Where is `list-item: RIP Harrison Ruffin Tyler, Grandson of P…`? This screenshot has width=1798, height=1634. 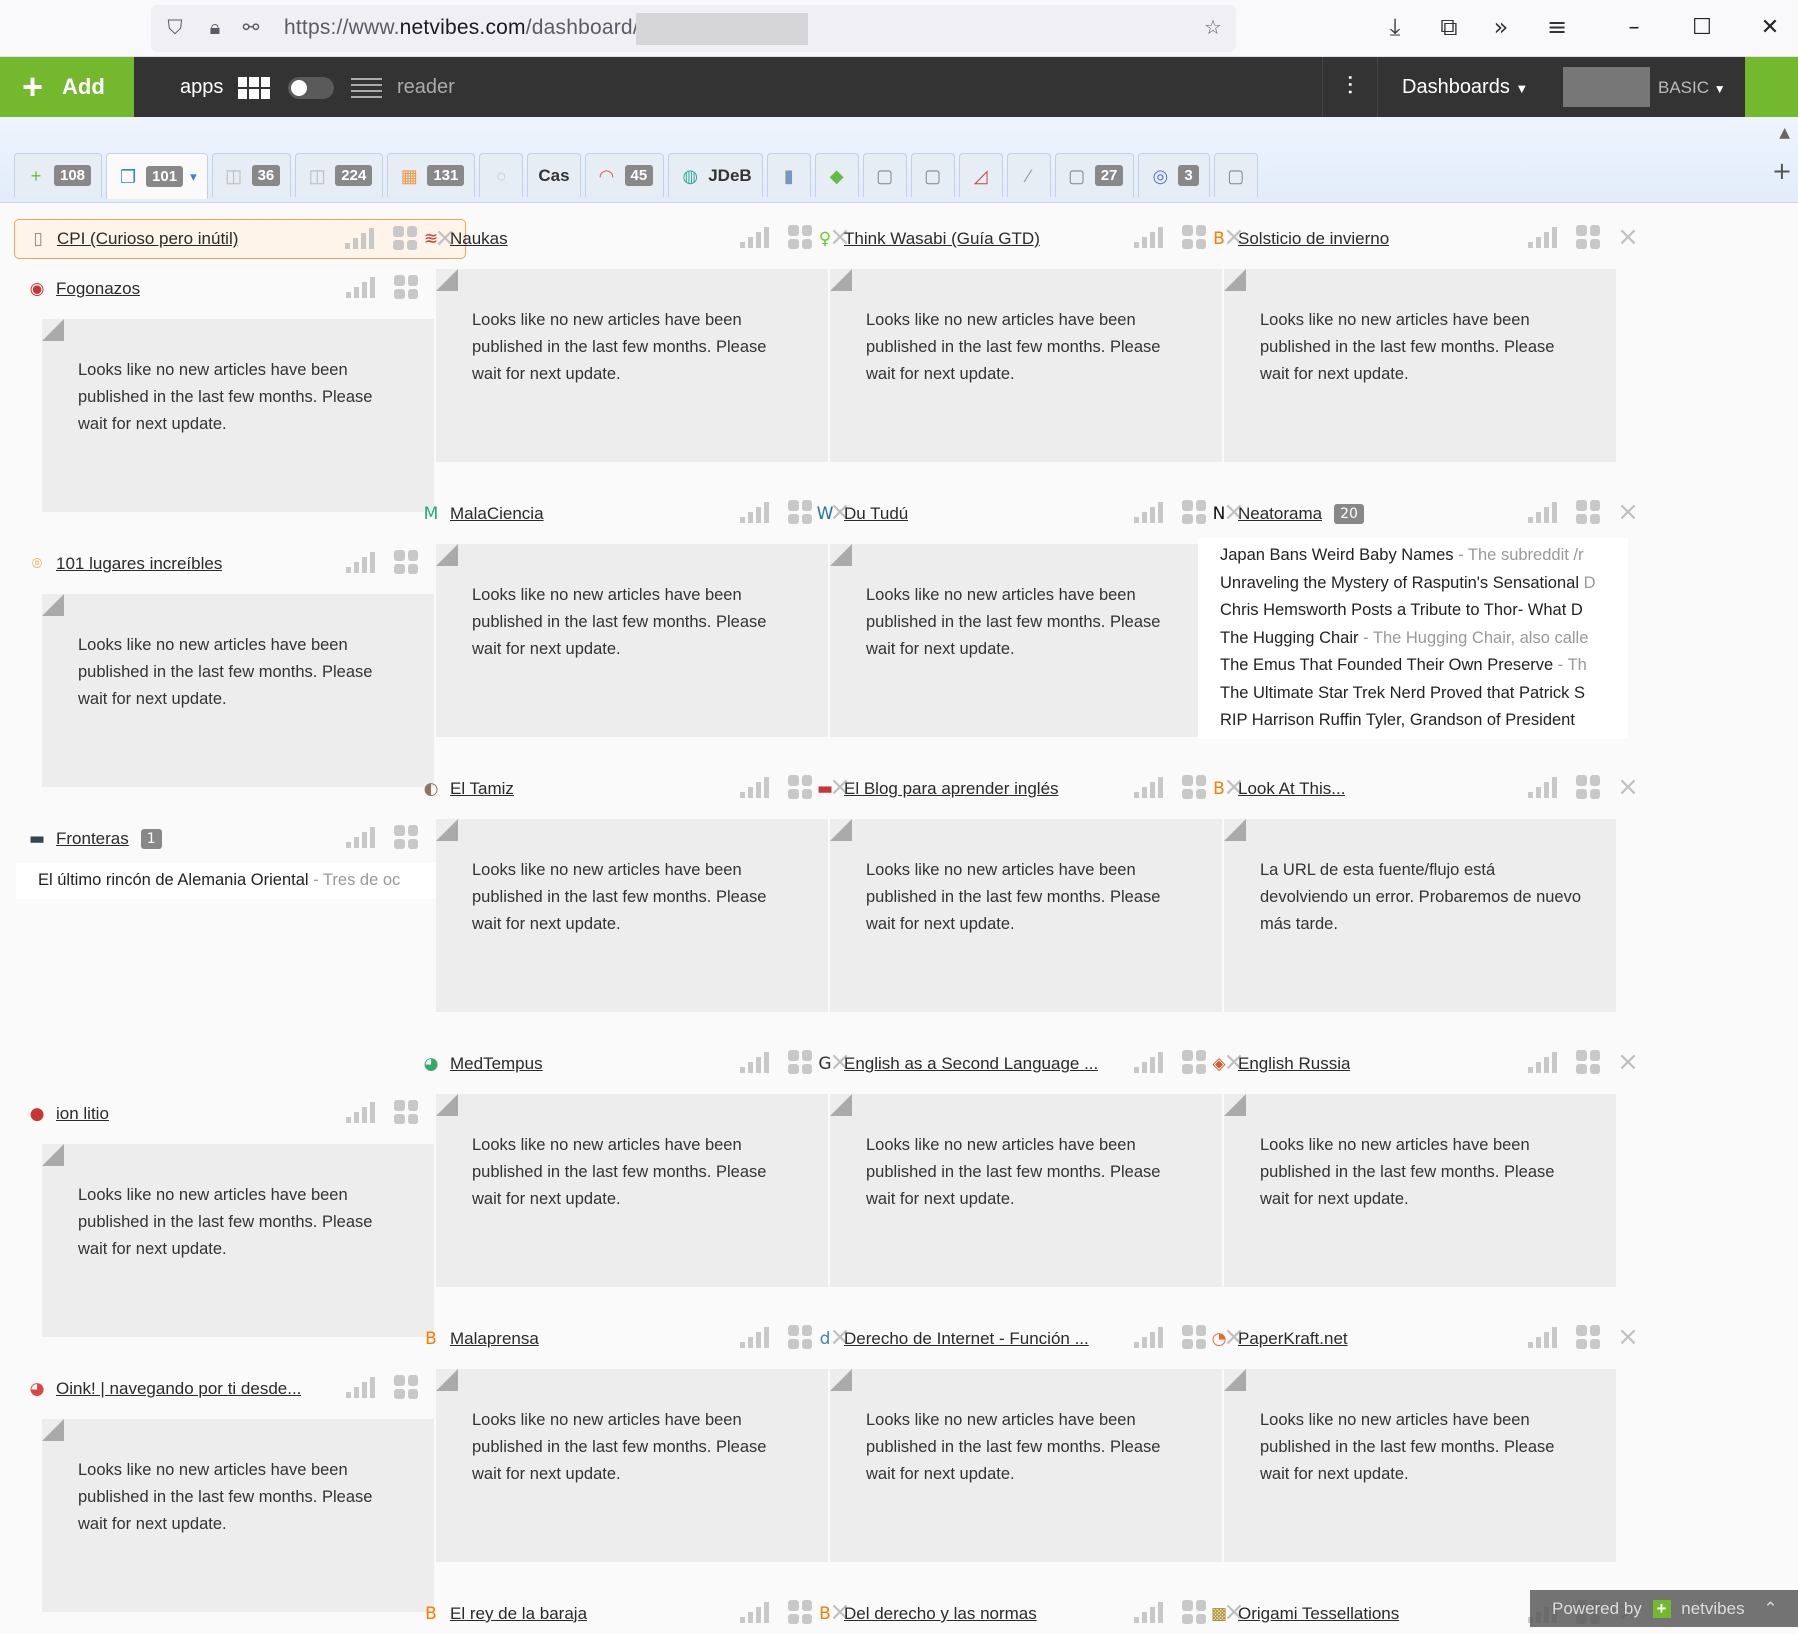
list-item: RIP Harrison Ruffin Tyler, Grandson of P… is located at coordinates (1413, 721).